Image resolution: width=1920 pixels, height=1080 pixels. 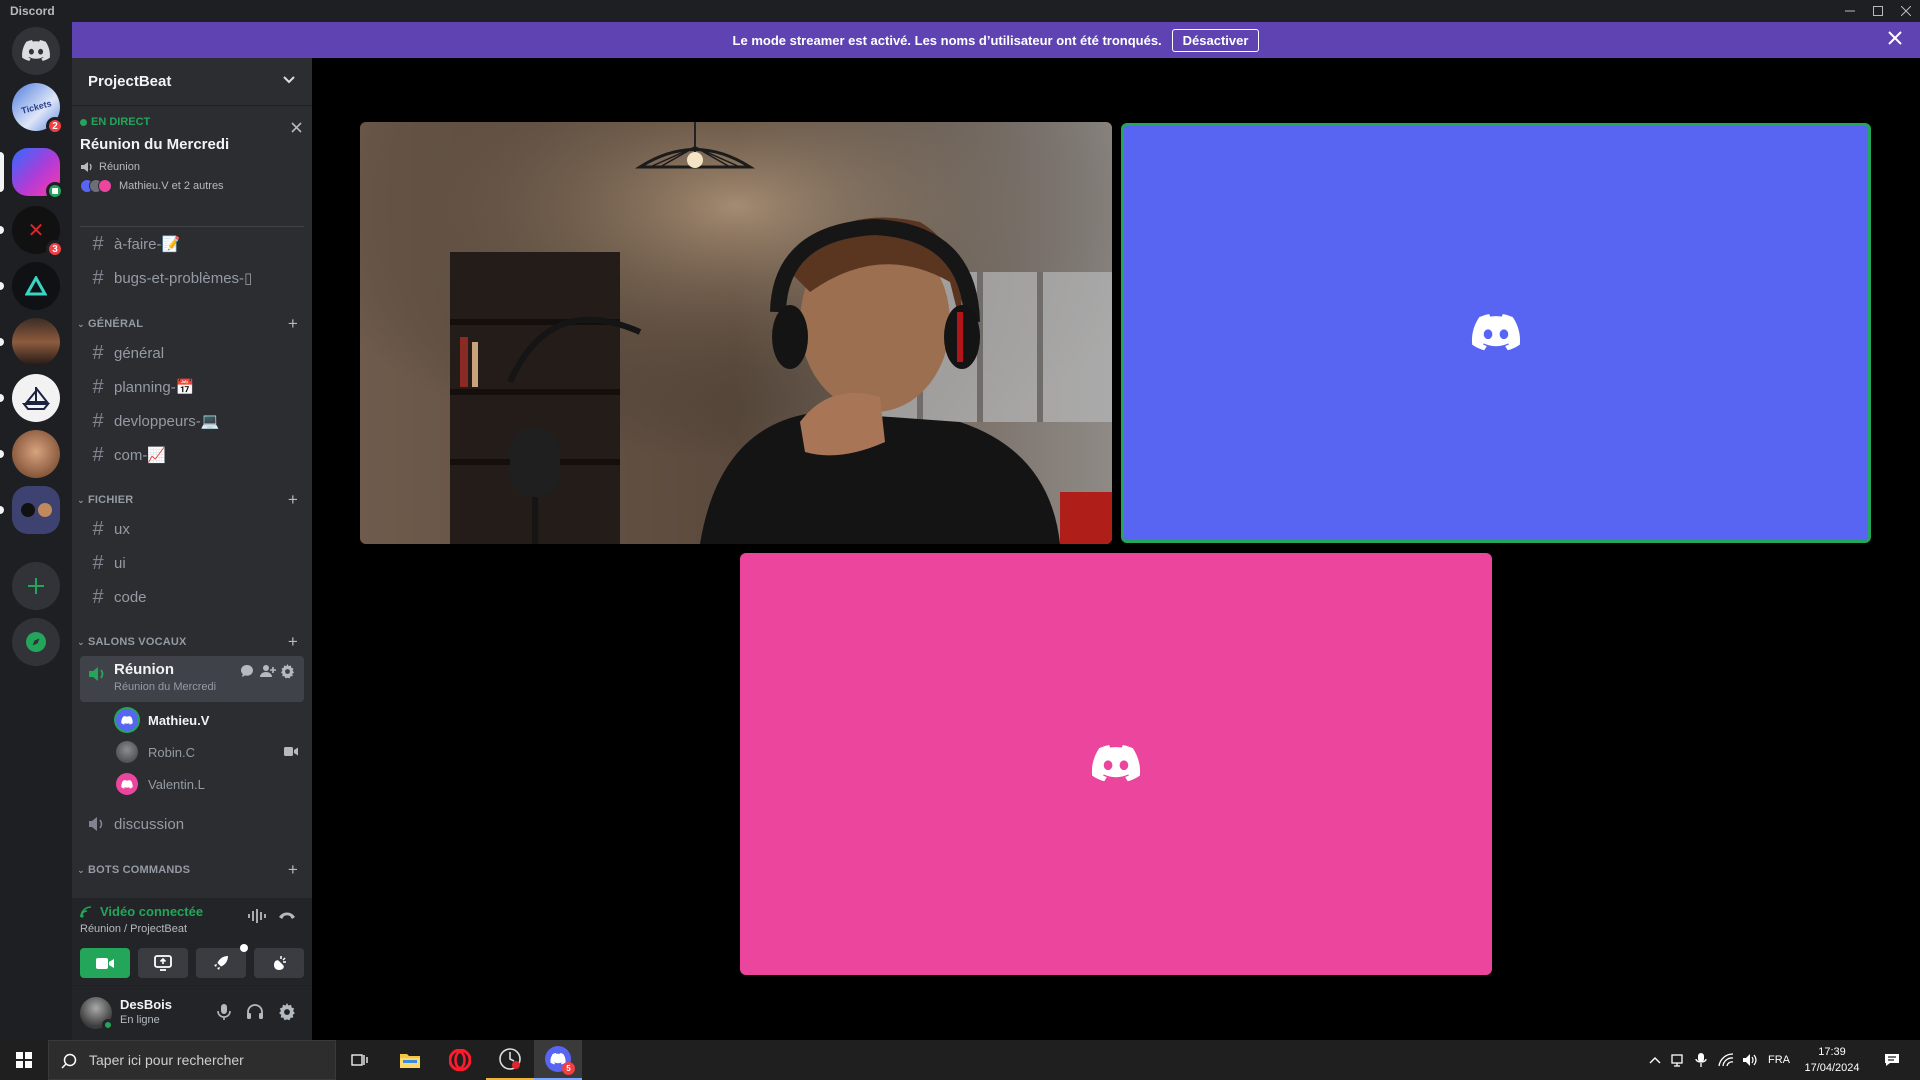 I want to click on avatar, so click(x=127, y=720).